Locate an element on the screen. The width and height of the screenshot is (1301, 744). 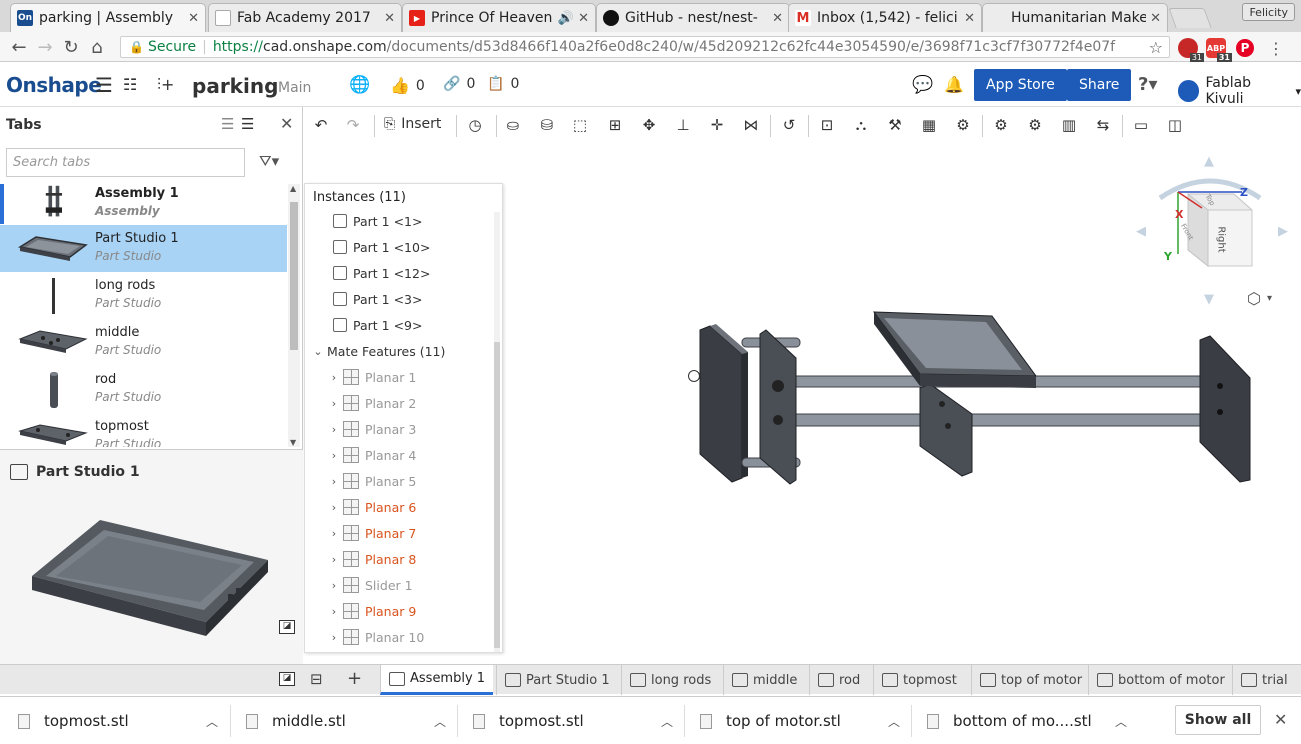
extension-icon: 31 is located at coordinates (1191, 50).